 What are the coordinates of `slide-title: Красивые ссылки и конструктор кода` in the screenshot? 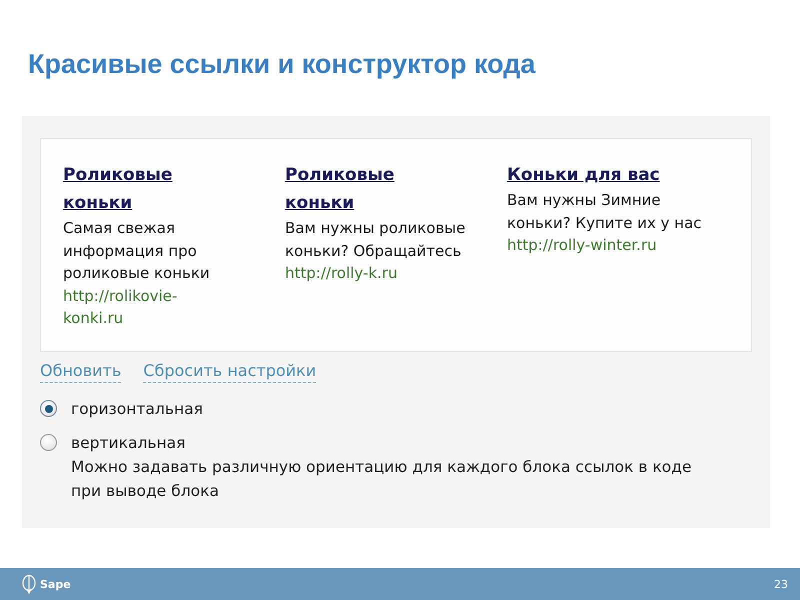 It's located at (282, 64).